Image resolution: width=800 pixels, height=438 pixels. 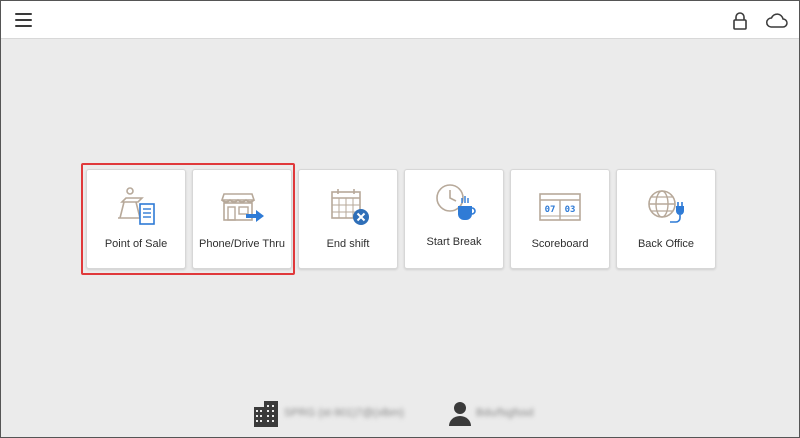 I want to click on tile-label: Start Break, so click(x=454, y=242).